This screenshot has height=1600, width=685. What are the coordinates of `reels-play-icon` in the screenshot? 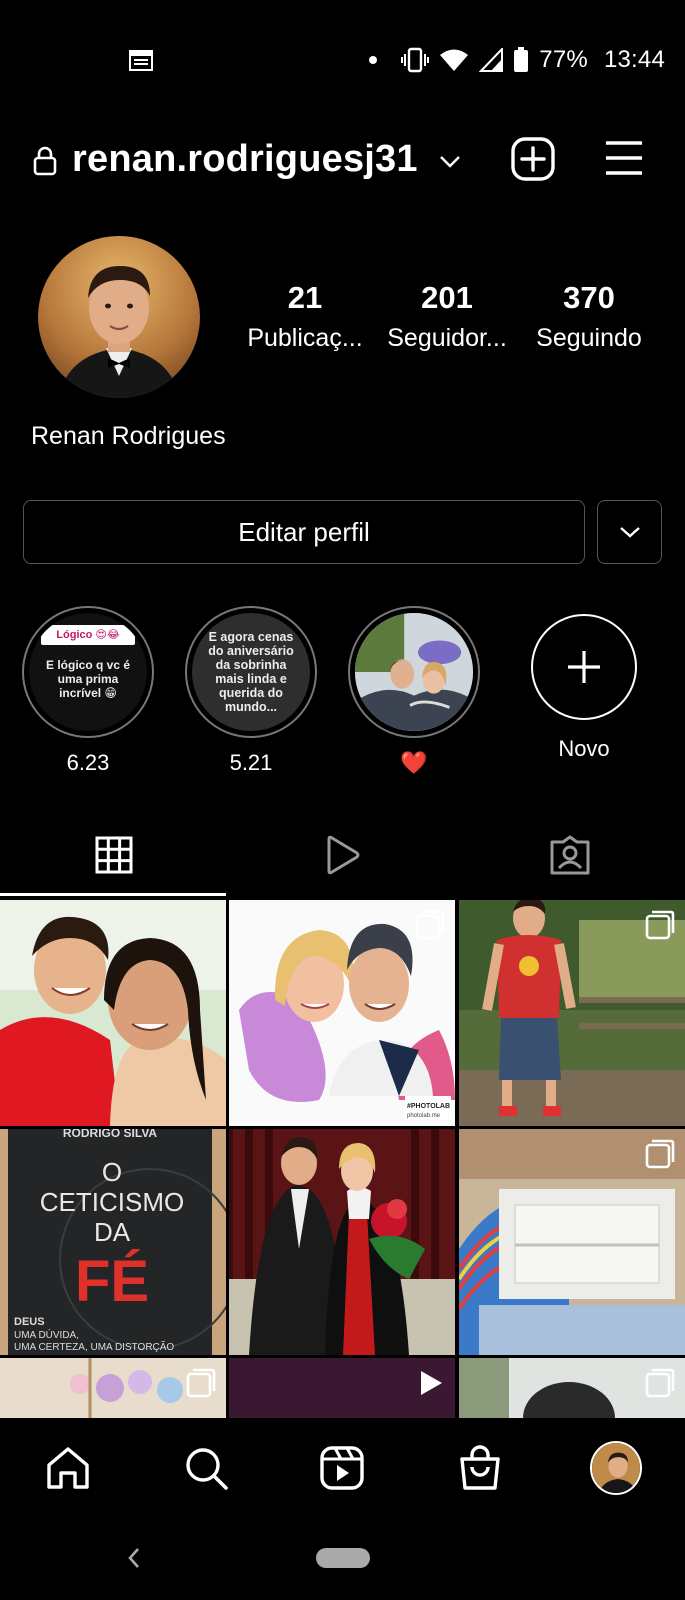 It's located at (343, 855).